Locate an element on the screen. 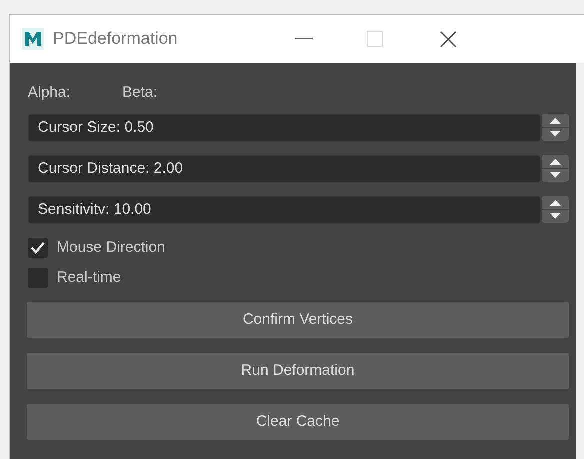 The height and width of the screenshot is (459, 584). checkbox-label: Real-time is located at coordinates (89, 278).